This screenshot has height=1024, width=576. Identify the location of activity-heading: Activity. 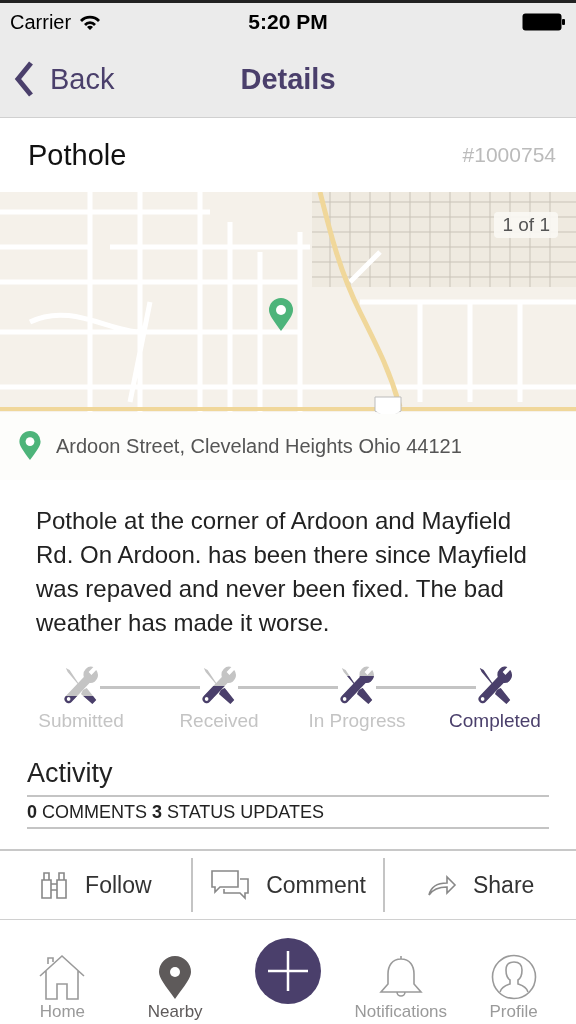
(288, 777).